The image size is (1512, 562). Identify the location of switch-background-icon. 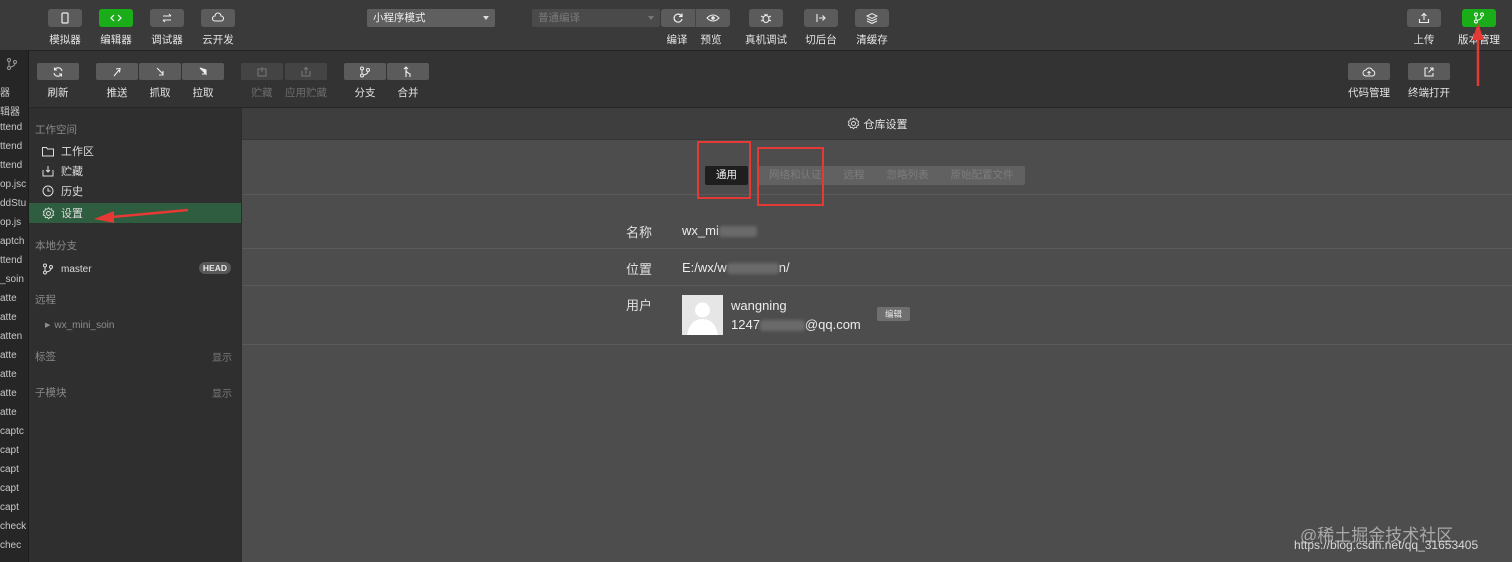
(821, 18).